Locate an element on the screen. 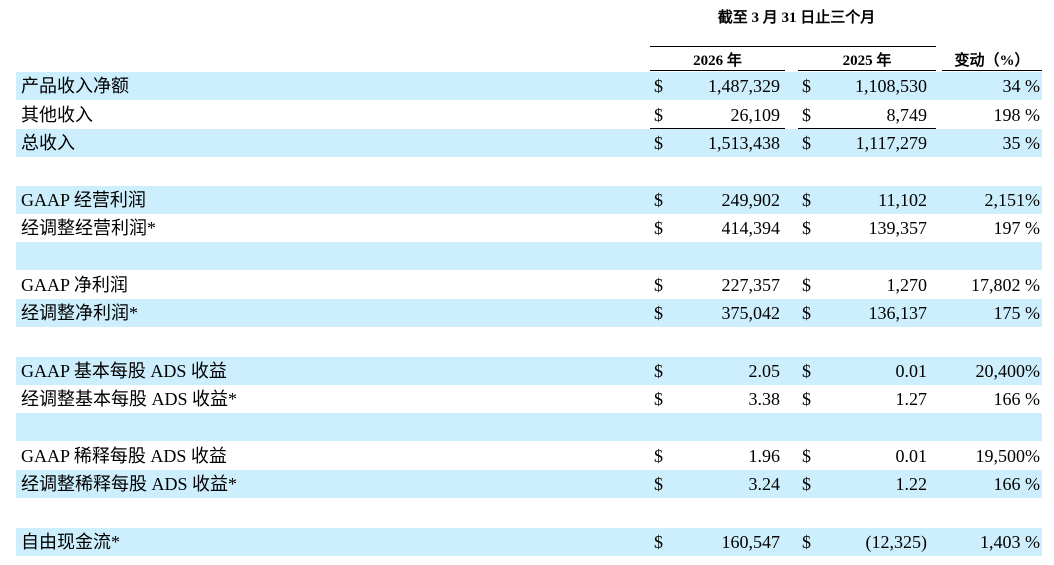  value-2025: 11,102 is located at coordinates (902, 200).